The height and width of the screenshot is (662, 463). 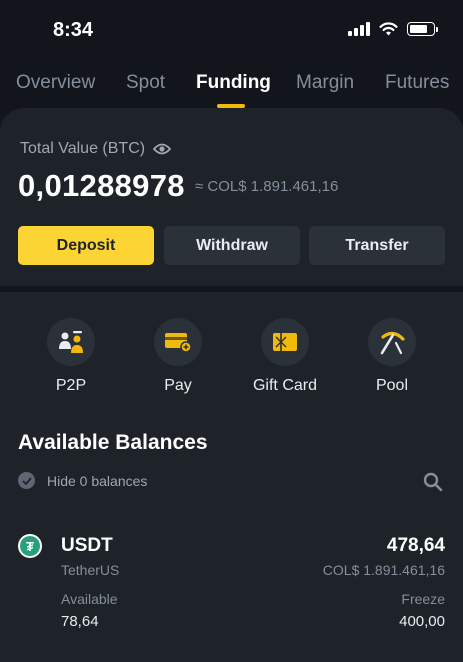 What do you see at coordinates (392, 342) in the screenshot?
I see `pickaxe-icon` at bounding box center [392, 342].